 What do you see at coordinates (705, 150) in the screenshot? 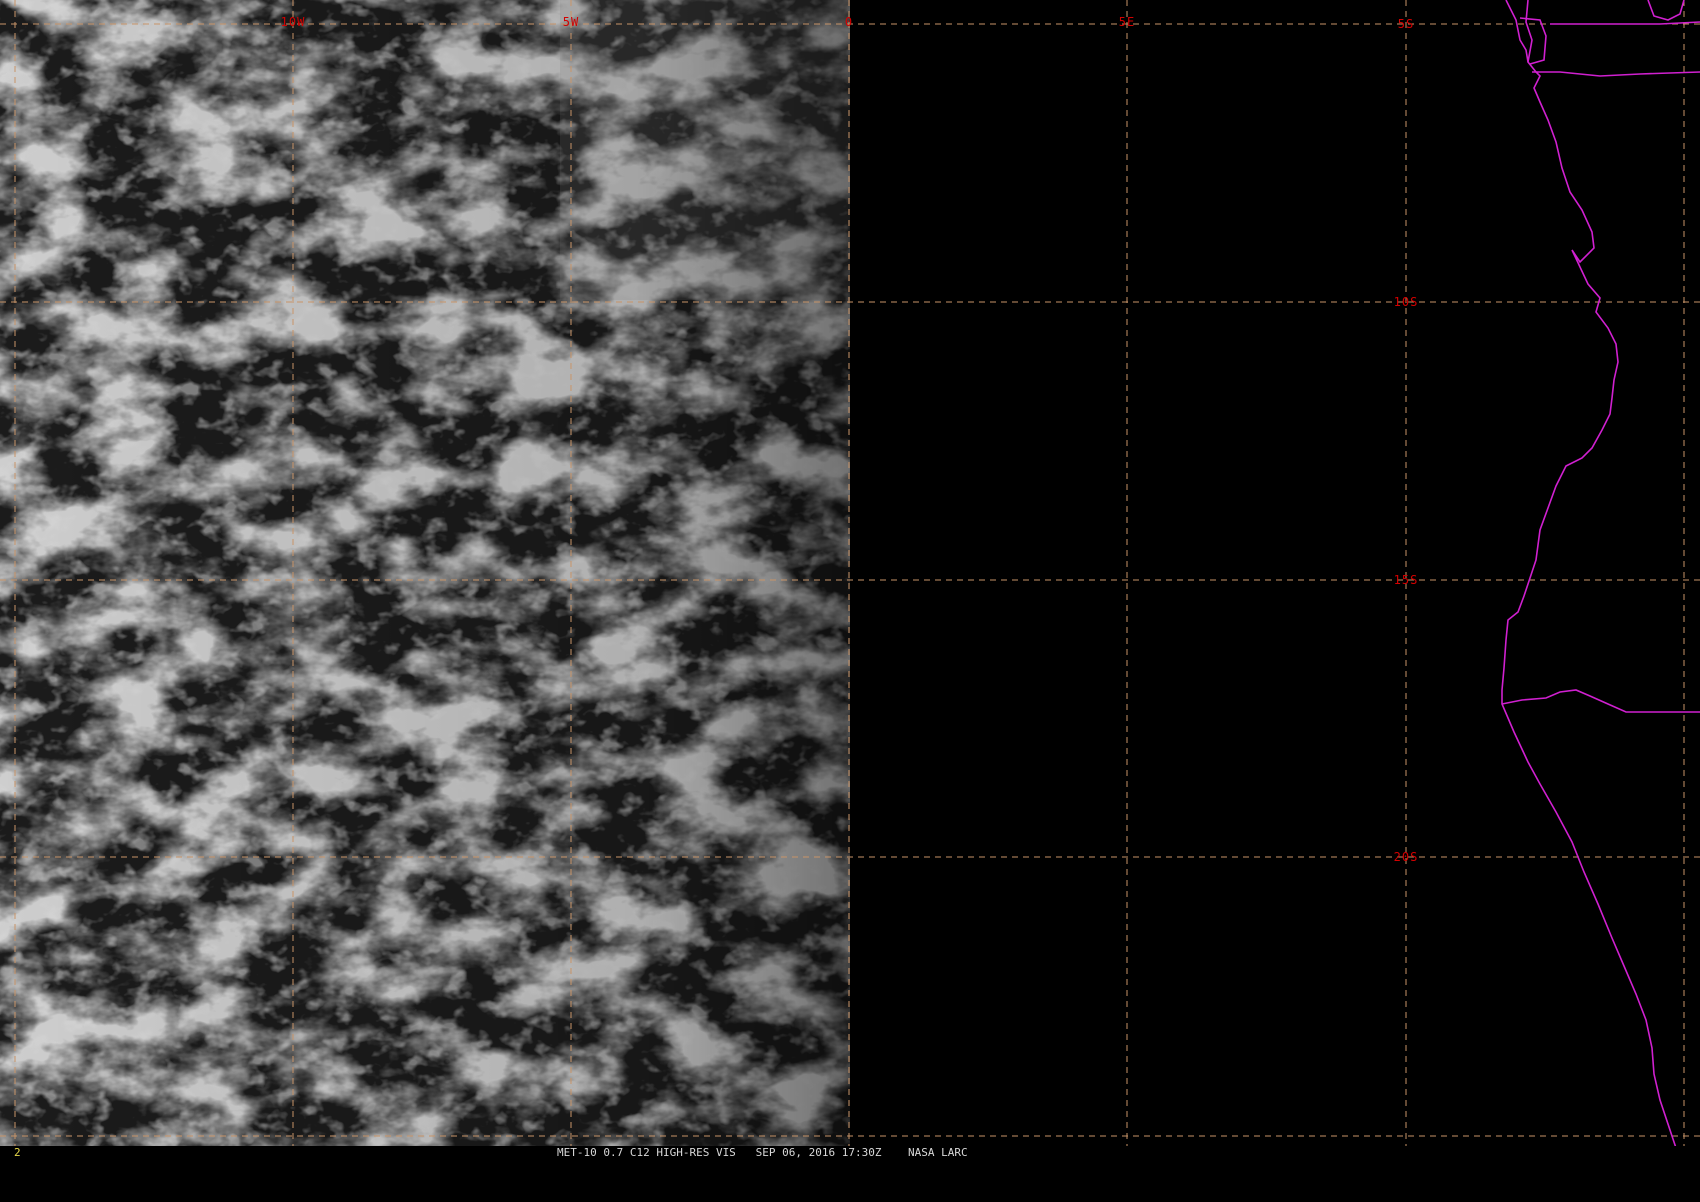
I see `bright-haze-northeast` at bounding box center [705, 150].